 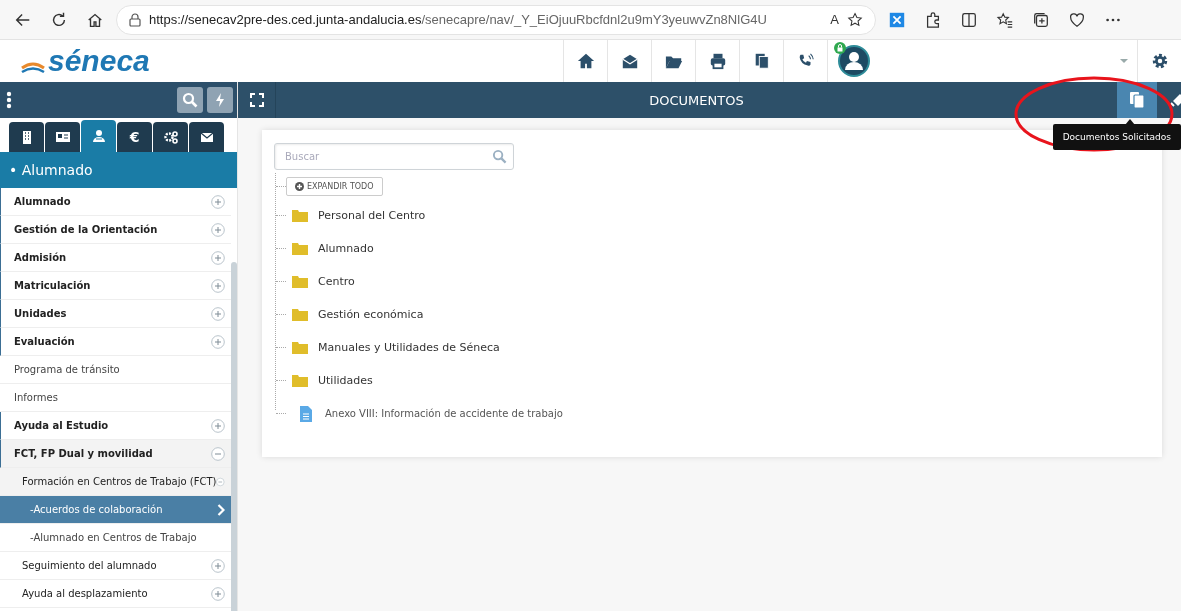 What do you see at coordinates (969, 19) in the screenshot?
I see `split-screen-icon` at bounding box center [969, 19].